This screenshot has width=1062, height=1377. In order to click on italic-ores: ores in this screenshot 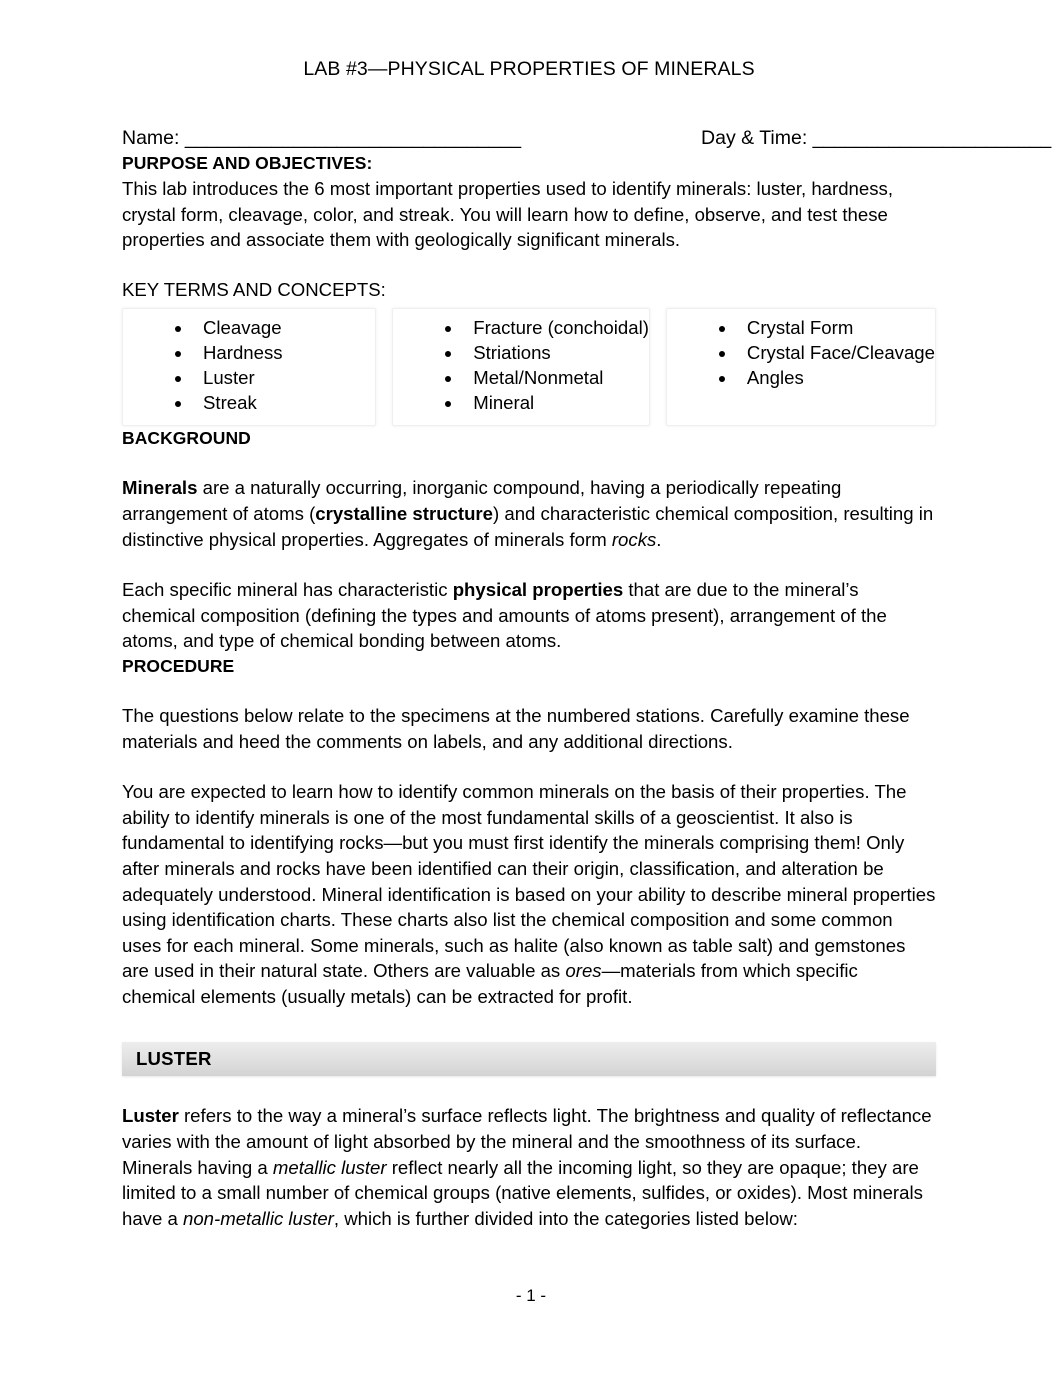, I will do `click(583, 971)`.